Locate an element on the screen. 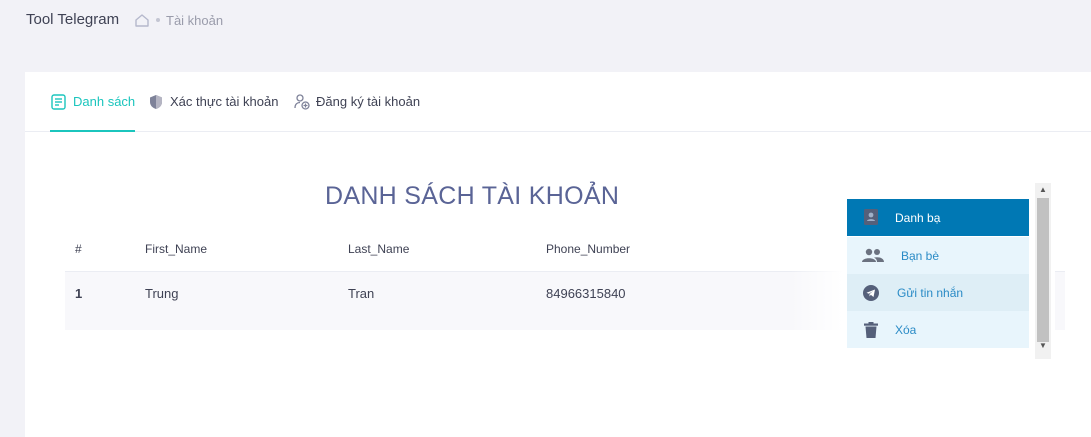 The image size is (1091, 437). tab-list-label: Danh sách is located at coordinates (104, 101).